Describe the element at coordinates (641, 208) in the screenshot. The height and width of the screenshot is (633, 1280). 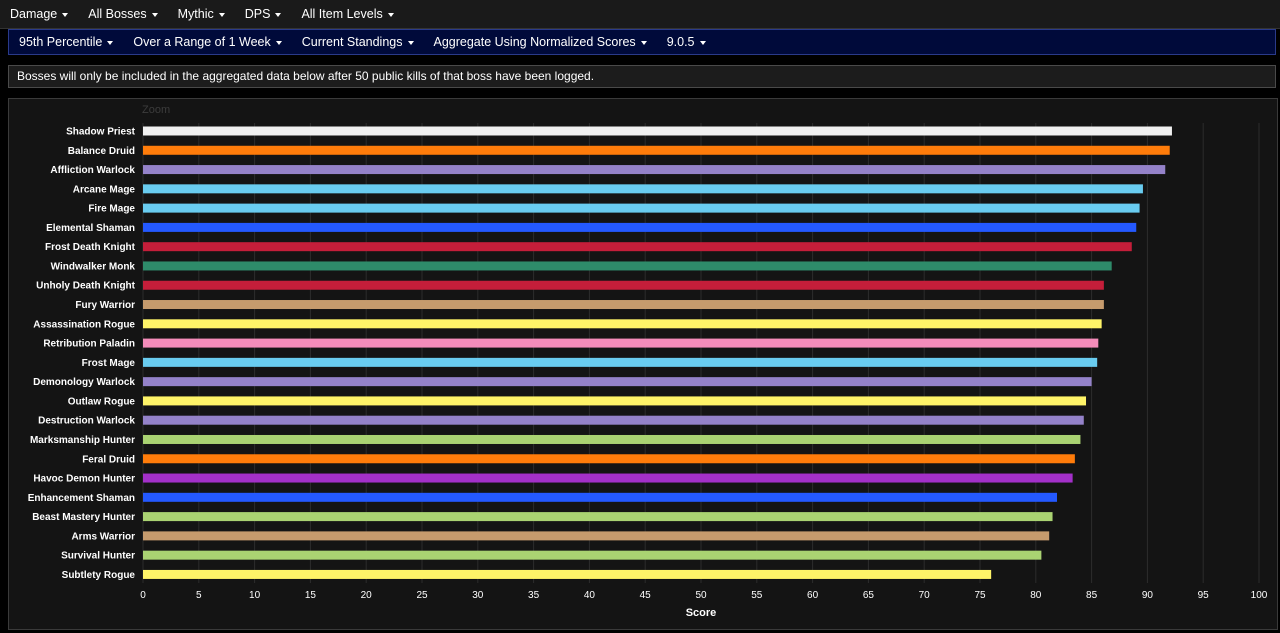
I see `bar-fire-mage` at that location.